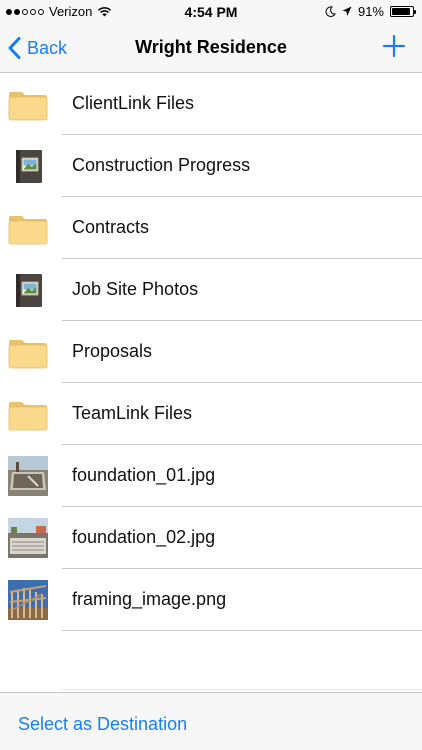  I want to click on file-row: TeamLink Files, so click(211, 414).